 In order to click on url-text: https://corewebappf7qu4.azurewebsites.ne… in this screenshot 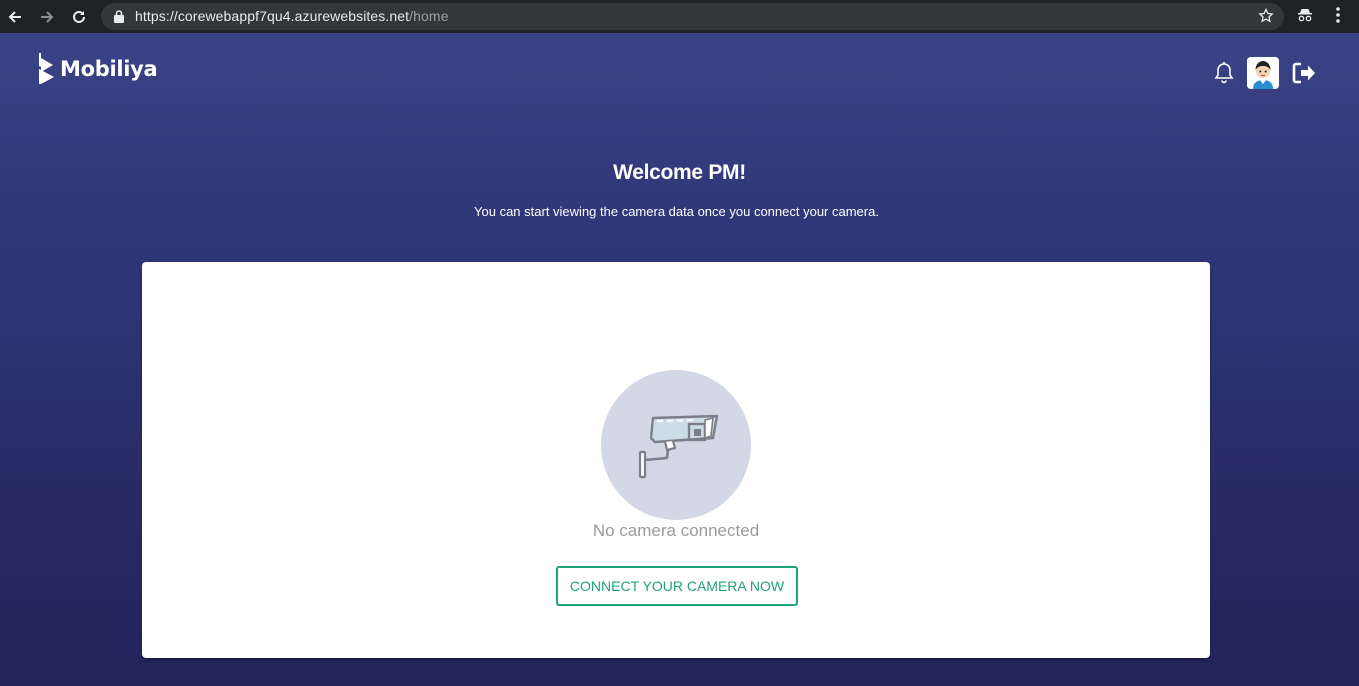, I will do `click(292, 16)`.